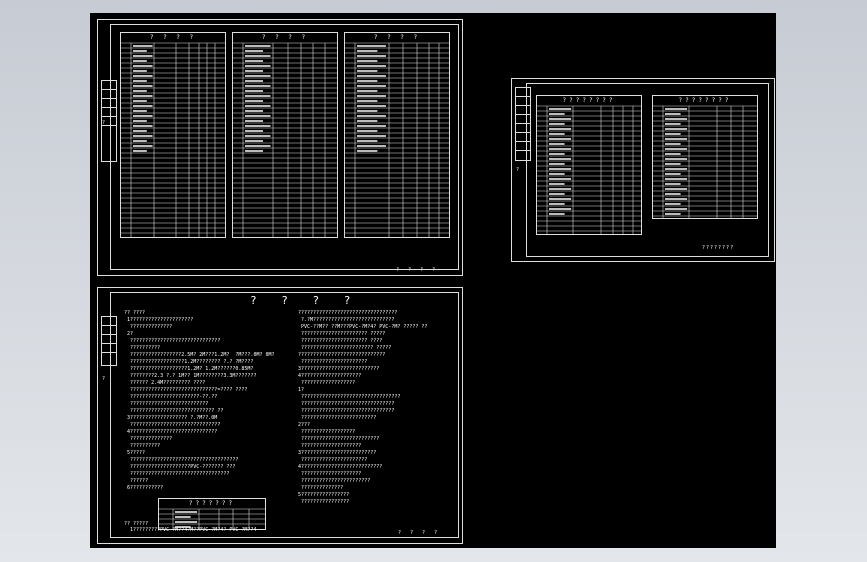 This screenshot has height=562, width=867. What do you see at coordinates (419, 533) in the screenshot?
I see `title-block-stamp: ? ? ? ?` at bounding box center [419, 533].